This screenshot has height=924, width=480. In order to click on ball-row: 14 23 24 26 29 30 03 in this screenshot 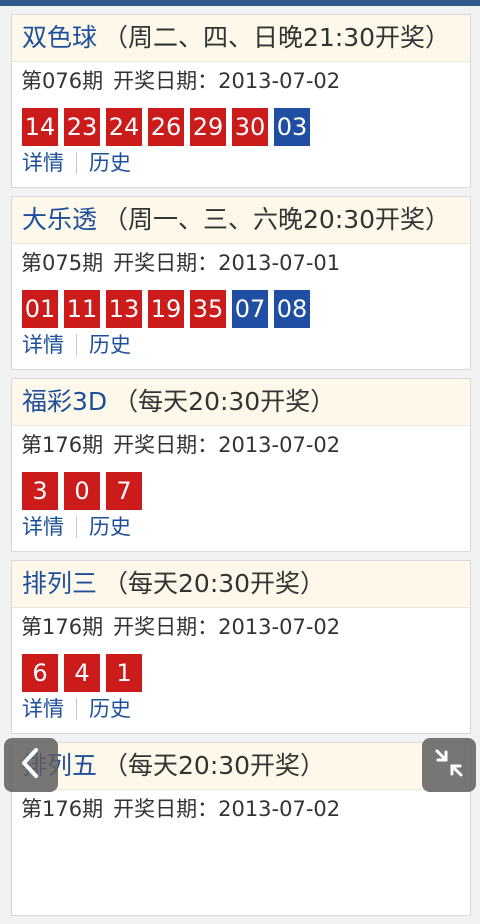, I will do `click(241, 126)`.